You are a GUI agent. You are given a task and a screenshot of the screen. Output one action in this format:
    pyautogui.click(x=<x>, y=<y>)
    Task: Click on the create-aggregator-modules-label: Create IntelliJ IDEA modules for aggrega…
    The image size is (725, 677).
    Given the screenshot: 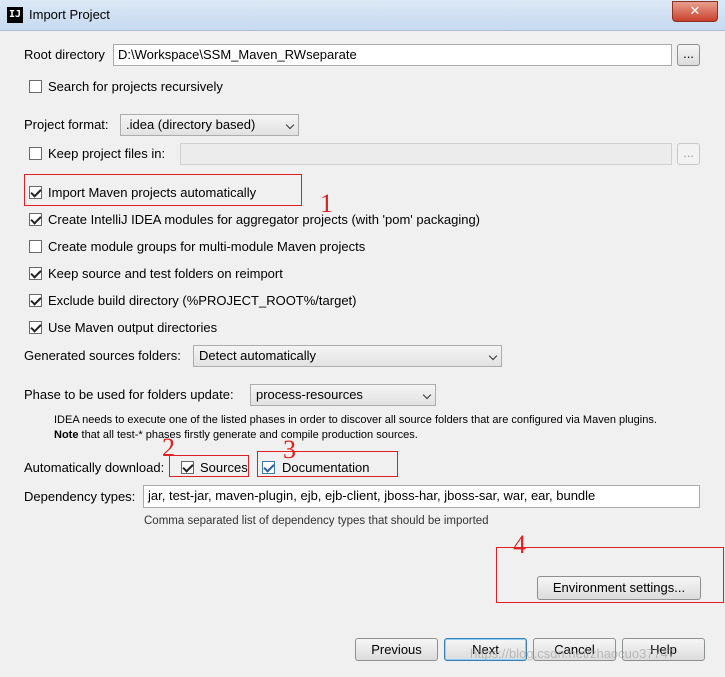 What is the action you would take?
    pyautogui.click(x=264, y=219)
    